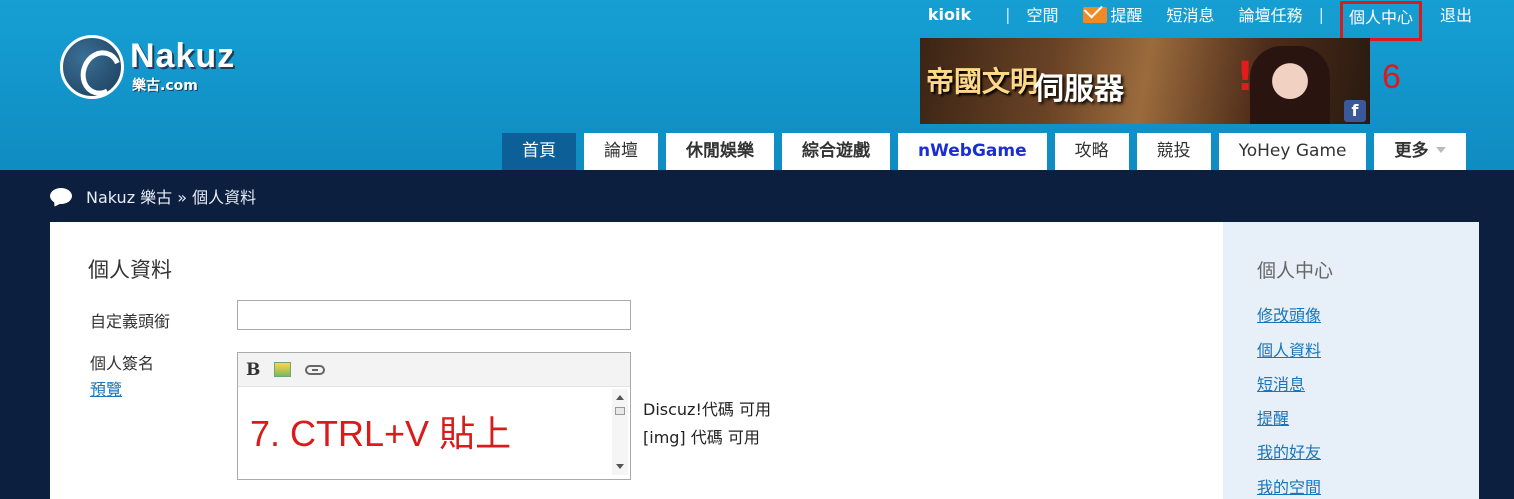 This screenshot has height=499, width=1514. What do you see at coordinates (701, 437) in the screenshot?
I see `hint-img-code: [img] 代碼 可用` at bounding box center [701, 437].